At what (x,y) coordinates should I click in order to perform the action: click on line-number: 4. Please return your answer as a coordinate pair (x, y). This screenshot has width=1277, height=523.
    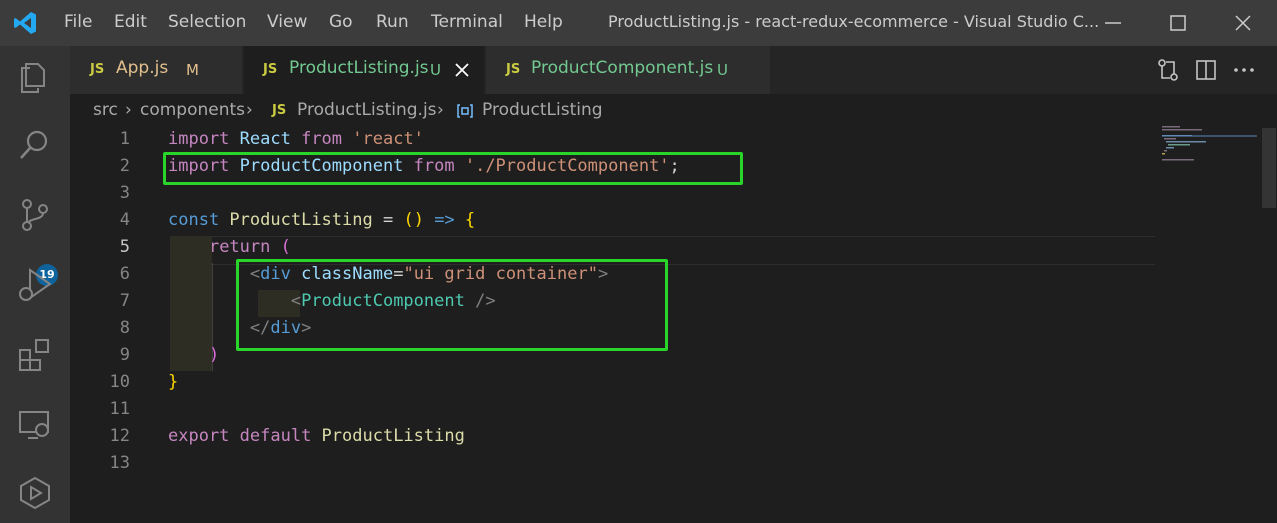
    Looking at the image, I should click on (124, 220).